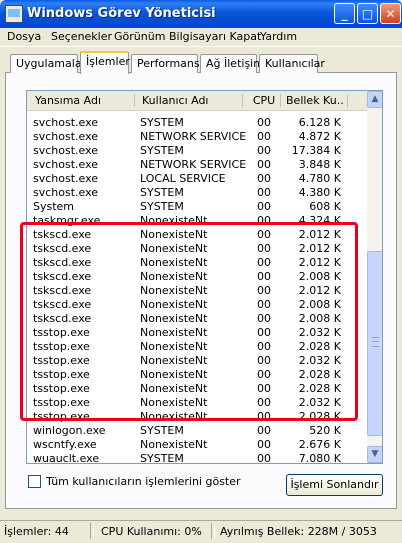  What do you see at coordinates (197, 207) in the screenshot?
I see `table-row: System SYSTEM 00 608 K` at bounding box center [197, 207].